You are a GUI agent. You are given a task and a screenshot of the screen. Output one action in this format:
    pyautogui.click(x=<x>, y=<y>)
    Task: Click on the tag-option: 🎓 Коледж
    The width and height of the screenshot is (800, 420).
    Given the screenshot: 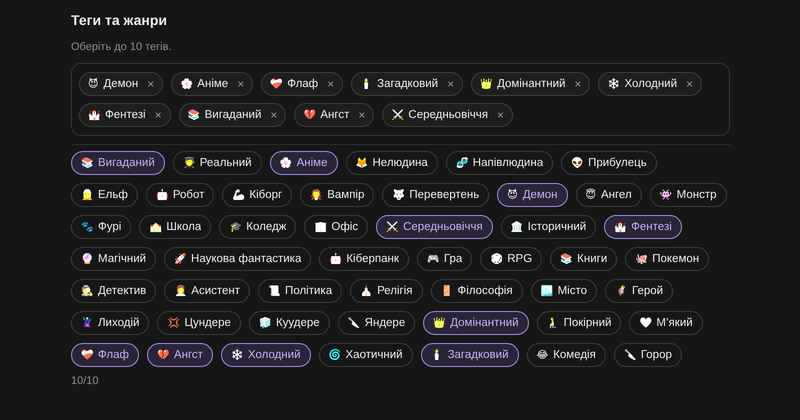 What is the action you would take?
    pyautogui.click(x=257, y=227)
    